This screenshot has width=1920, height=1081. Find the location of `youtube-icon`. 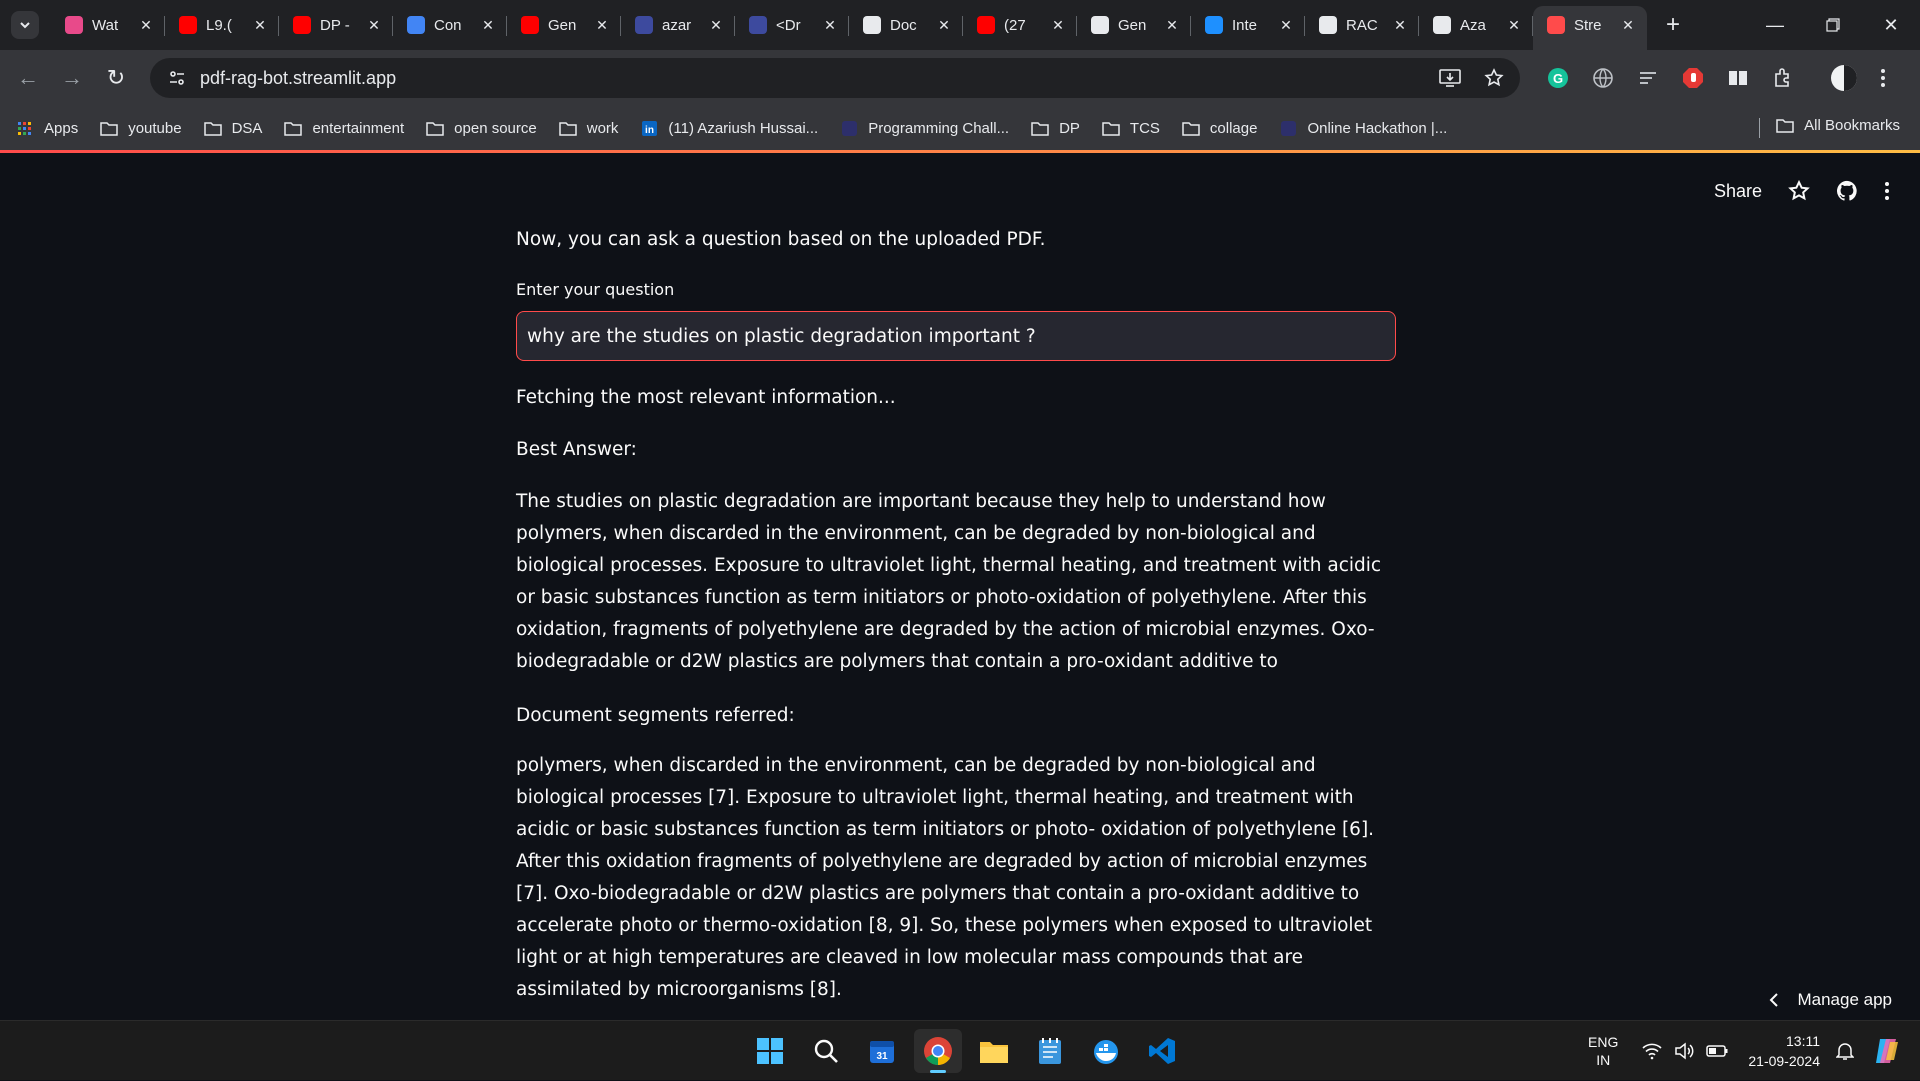

youtube-icon is located at coordinates (188, 25).